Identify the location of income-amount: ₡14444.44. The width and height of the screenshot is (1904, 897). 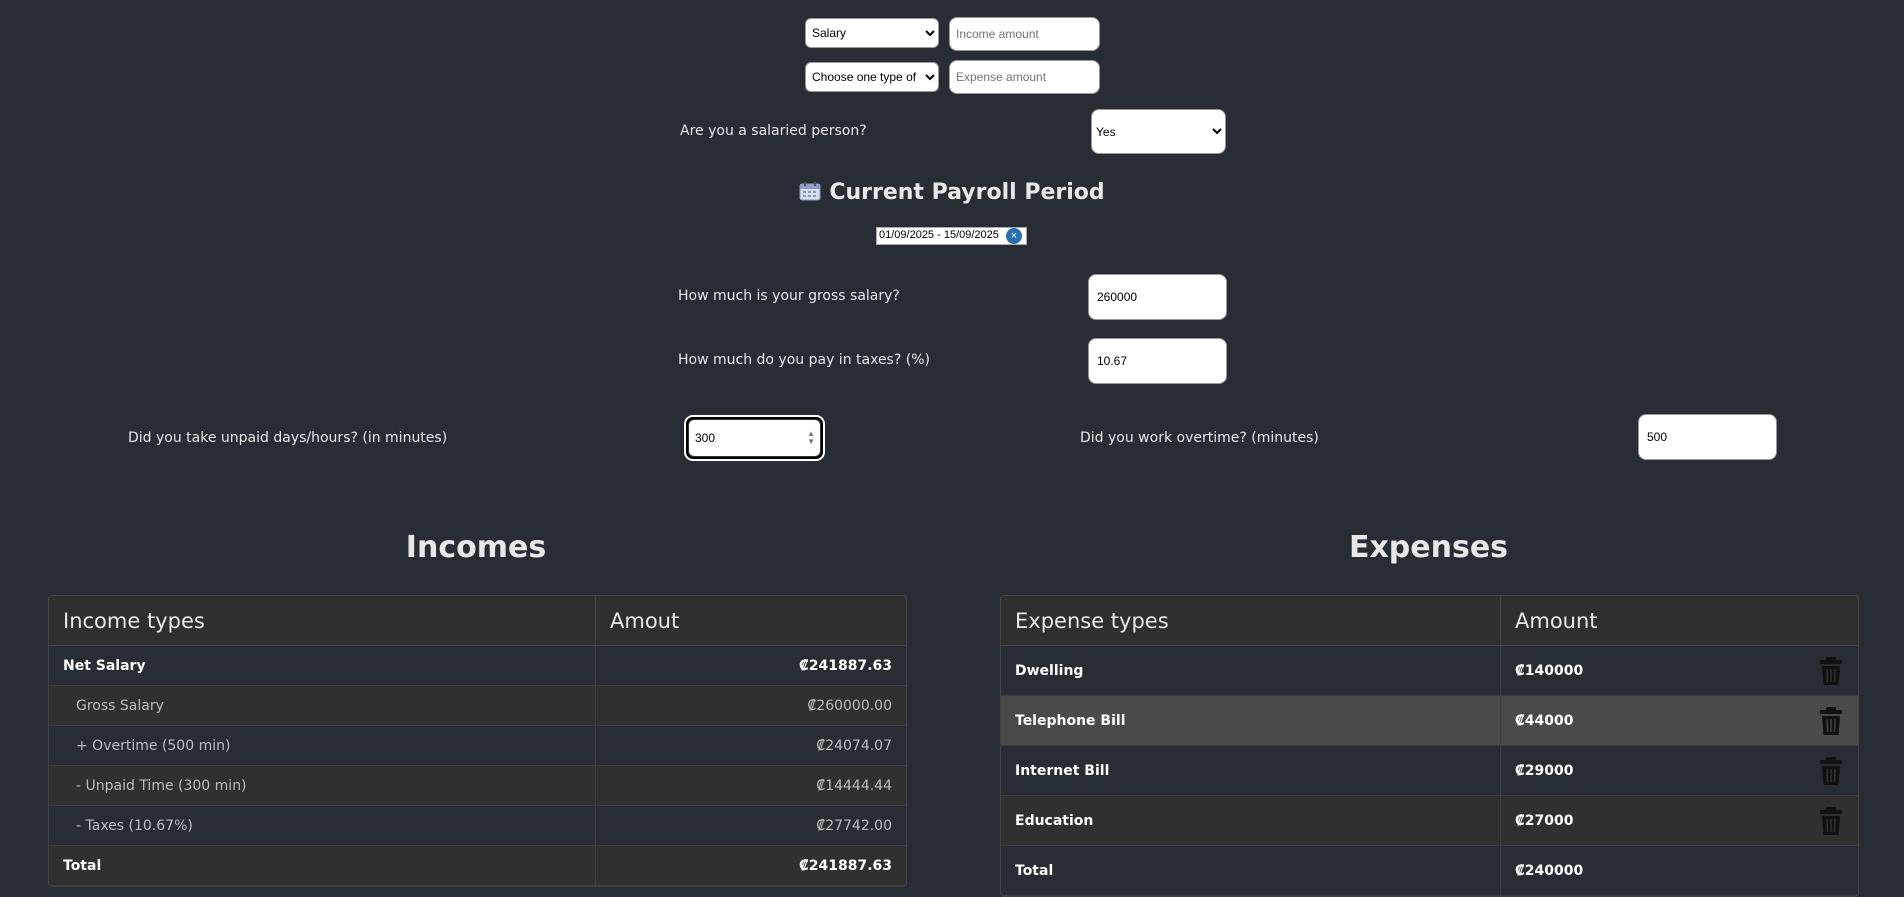
(750, 785).